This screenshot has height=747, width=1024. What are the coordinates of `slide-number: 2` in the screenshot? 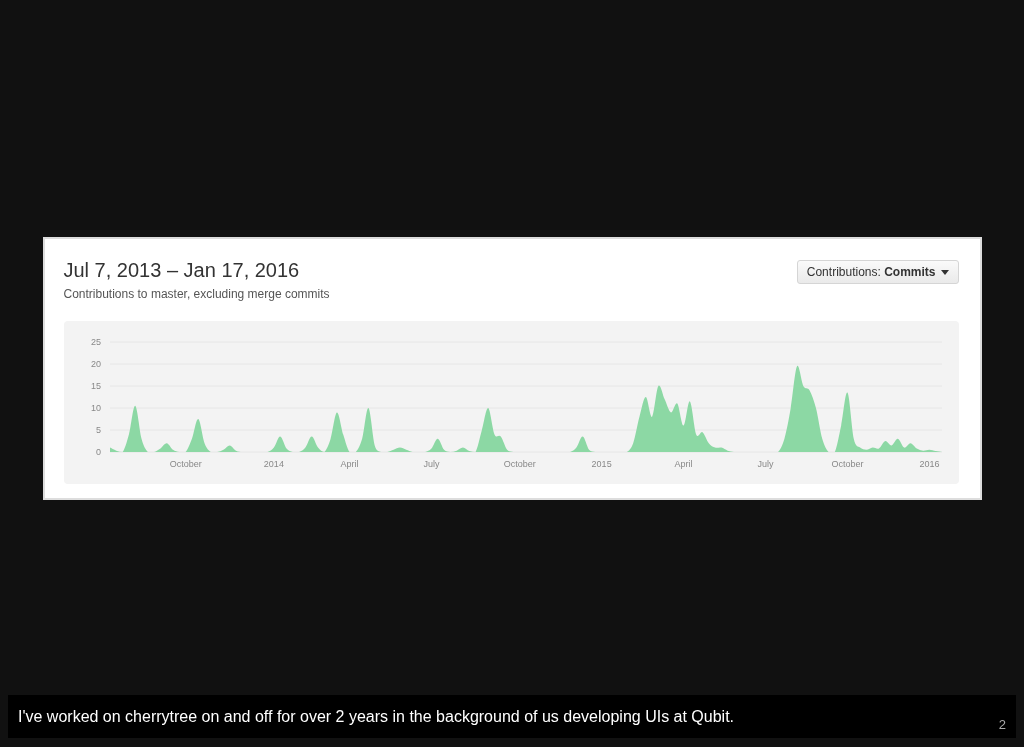 It's located at (1002, 724).